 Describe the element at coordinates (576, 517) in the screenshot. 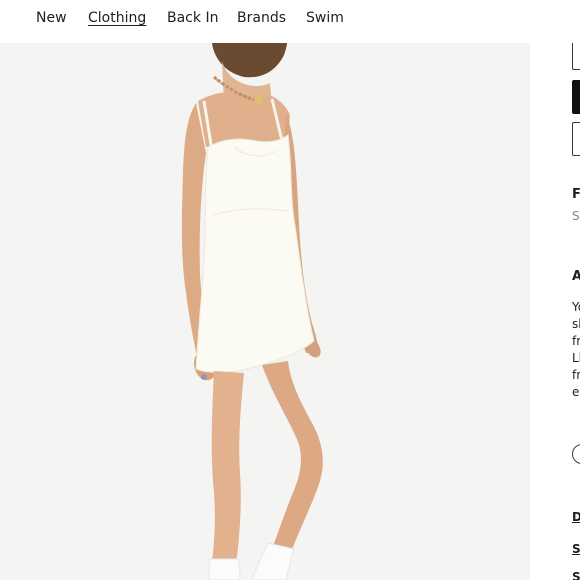

I see `details-link: D` at that location.